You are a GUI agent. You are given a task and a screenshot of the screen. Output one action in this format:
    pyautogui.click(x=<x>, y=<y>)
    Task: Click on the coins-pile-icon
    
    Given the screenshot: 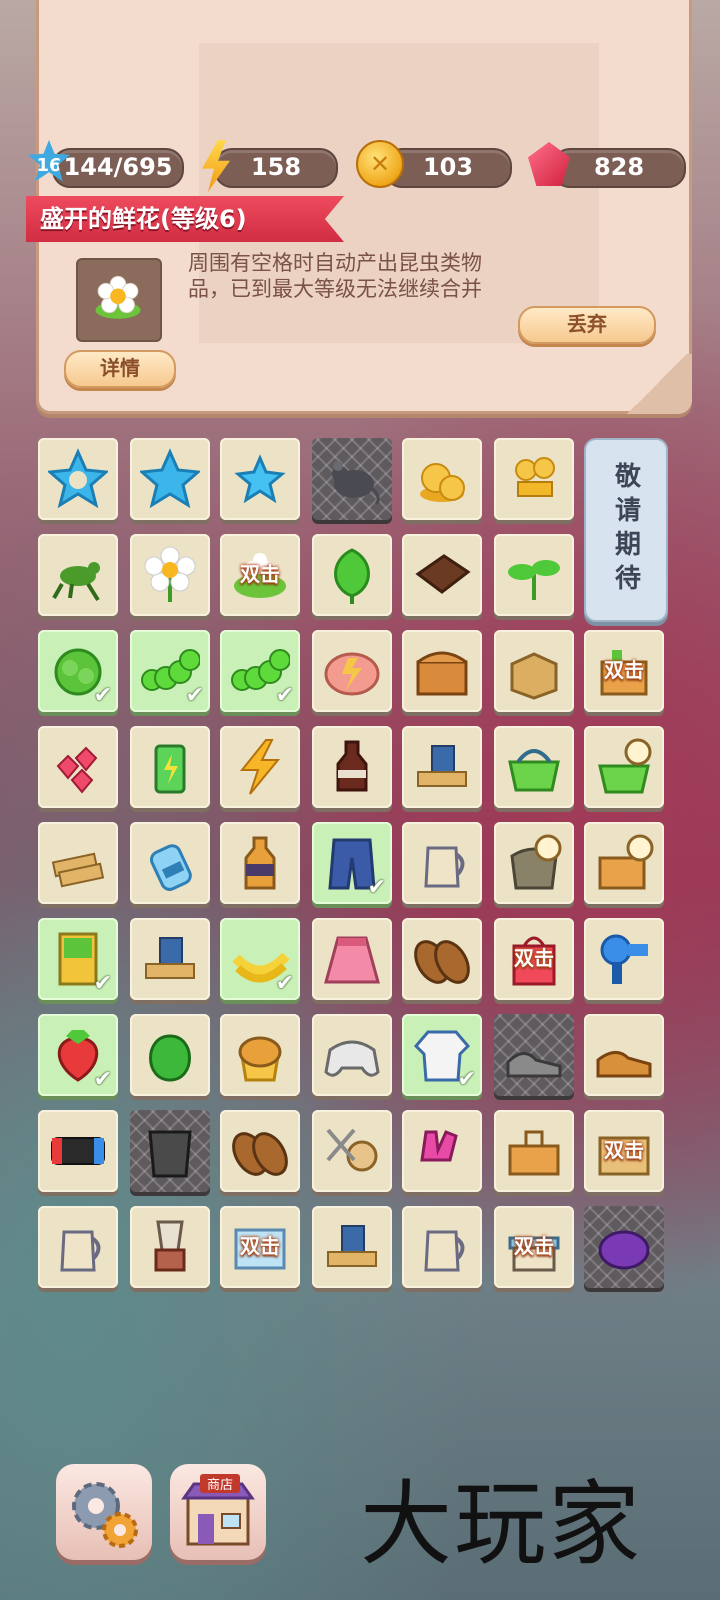 What is the action you would take?
    pyautogui.click(x=442, y=482)
    